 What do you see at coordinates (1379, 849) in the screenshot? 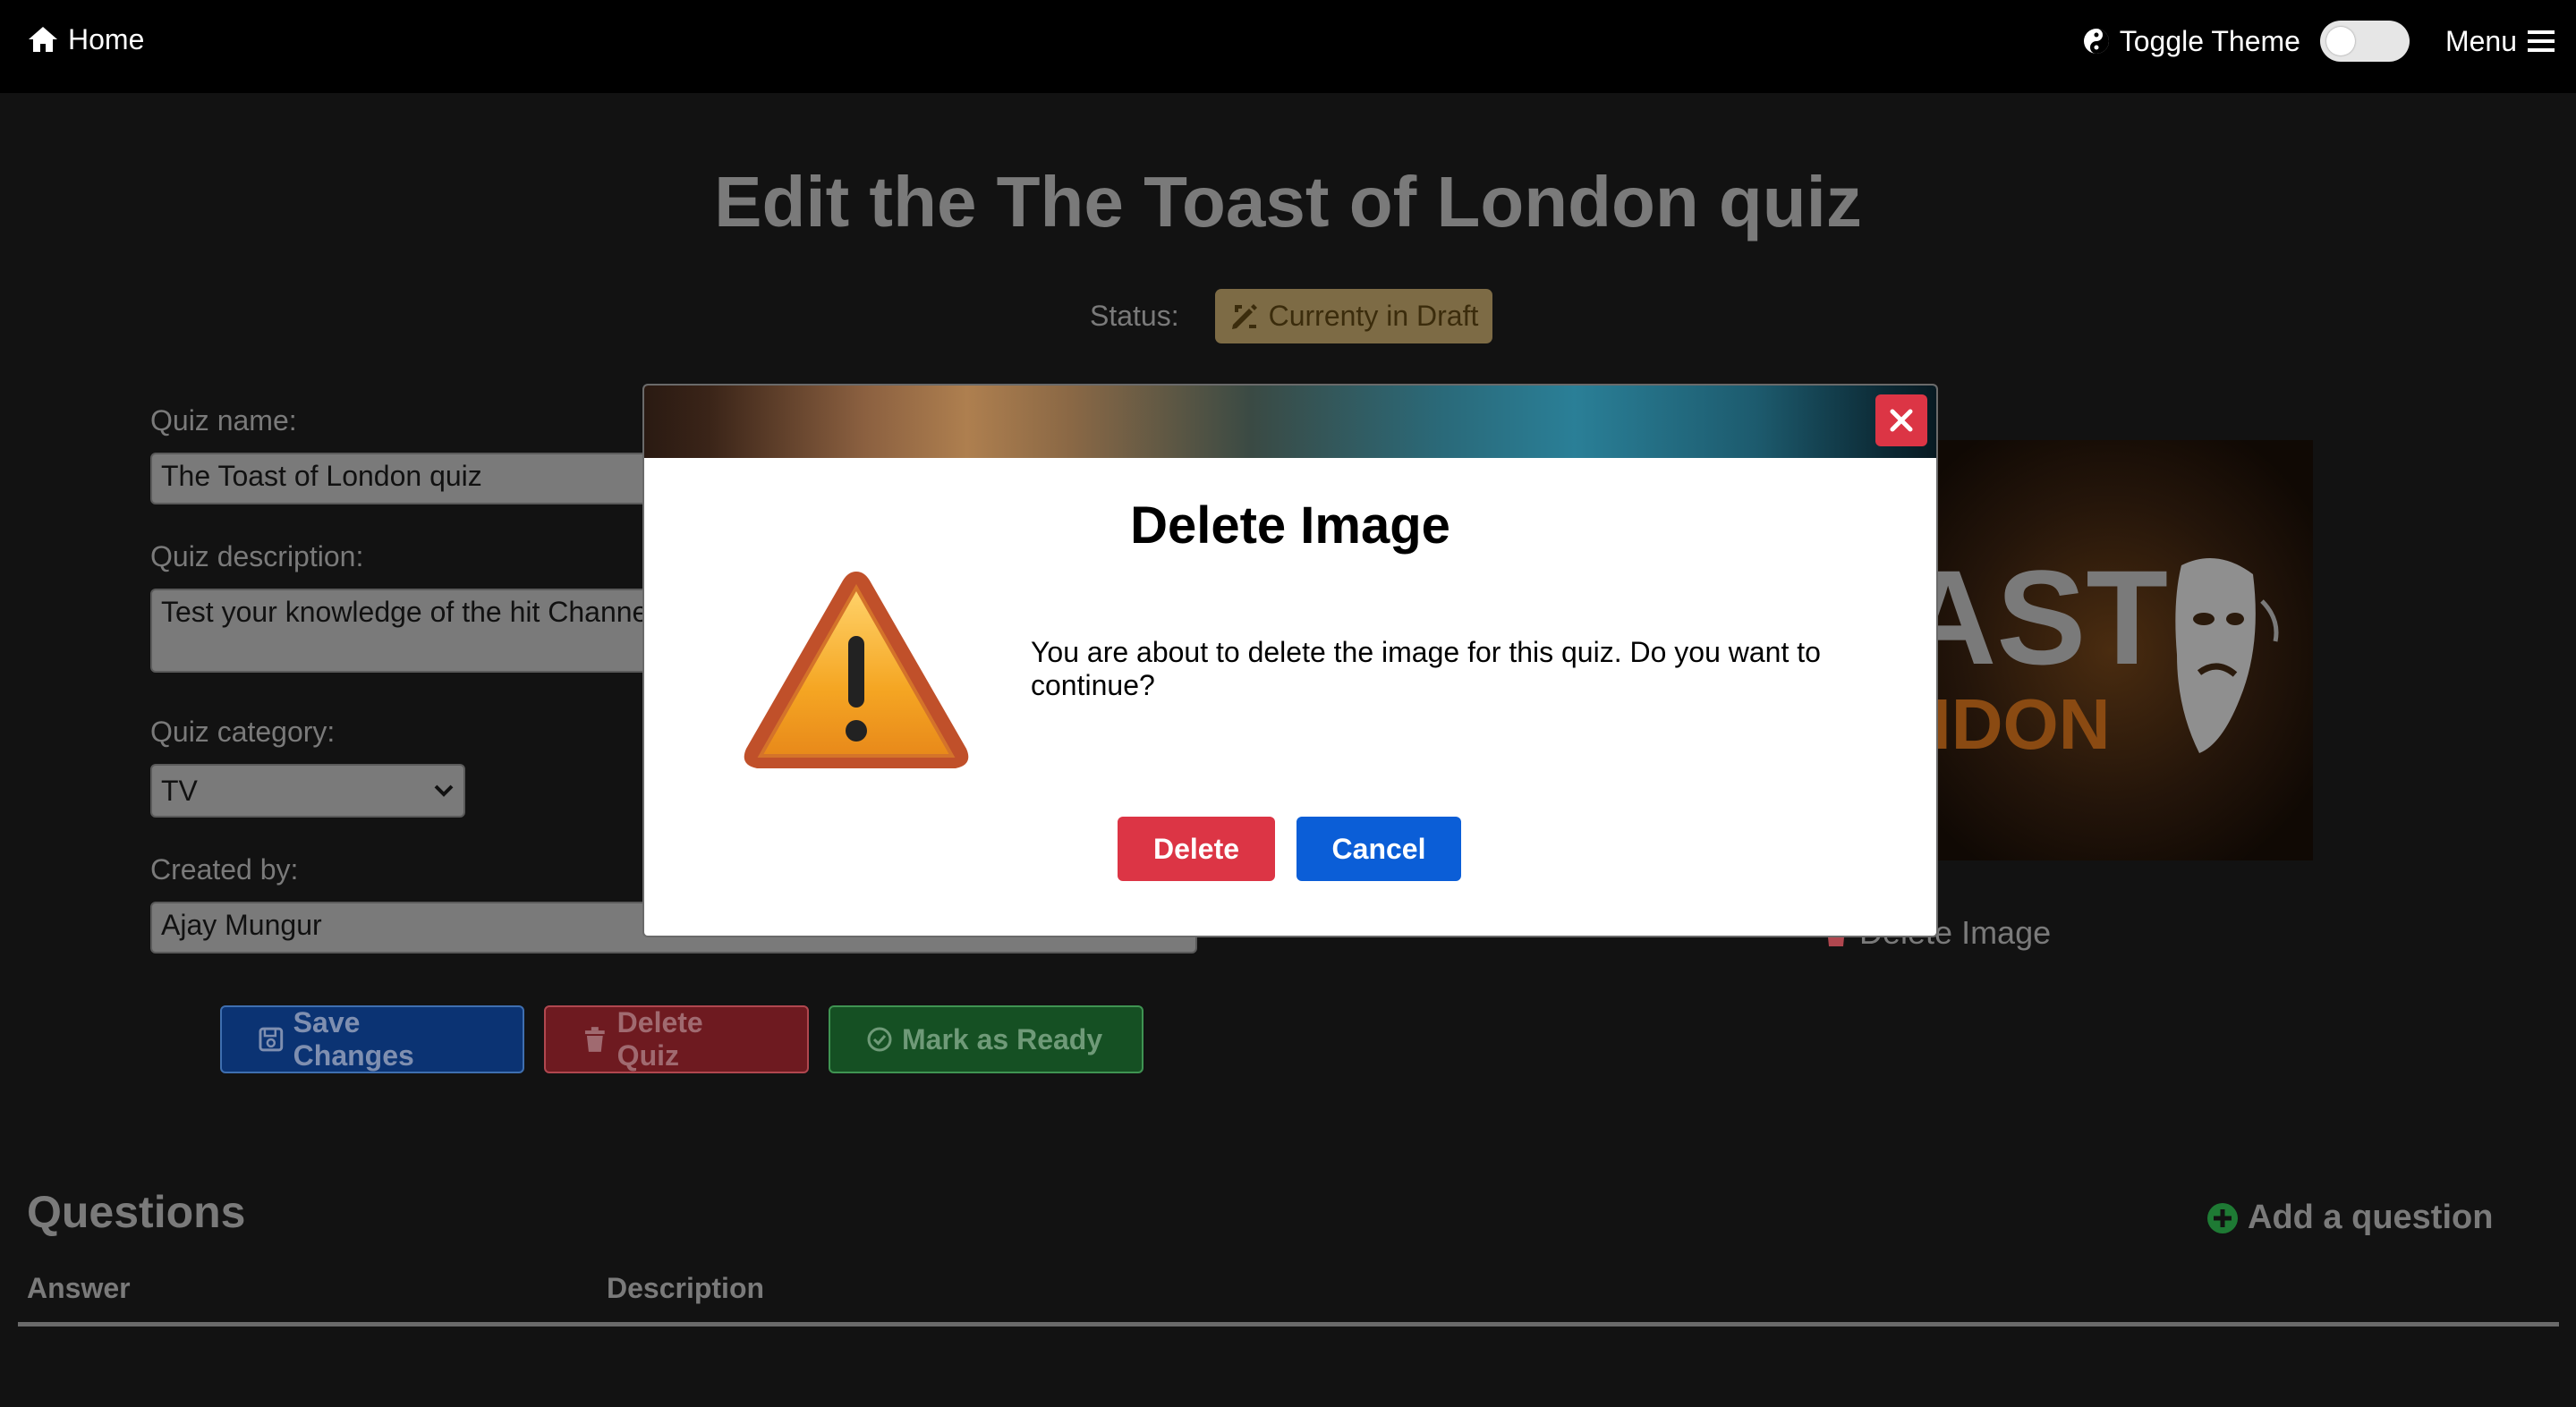
I see `cancel-button: Cancel` at bounding box center [1379, 849].